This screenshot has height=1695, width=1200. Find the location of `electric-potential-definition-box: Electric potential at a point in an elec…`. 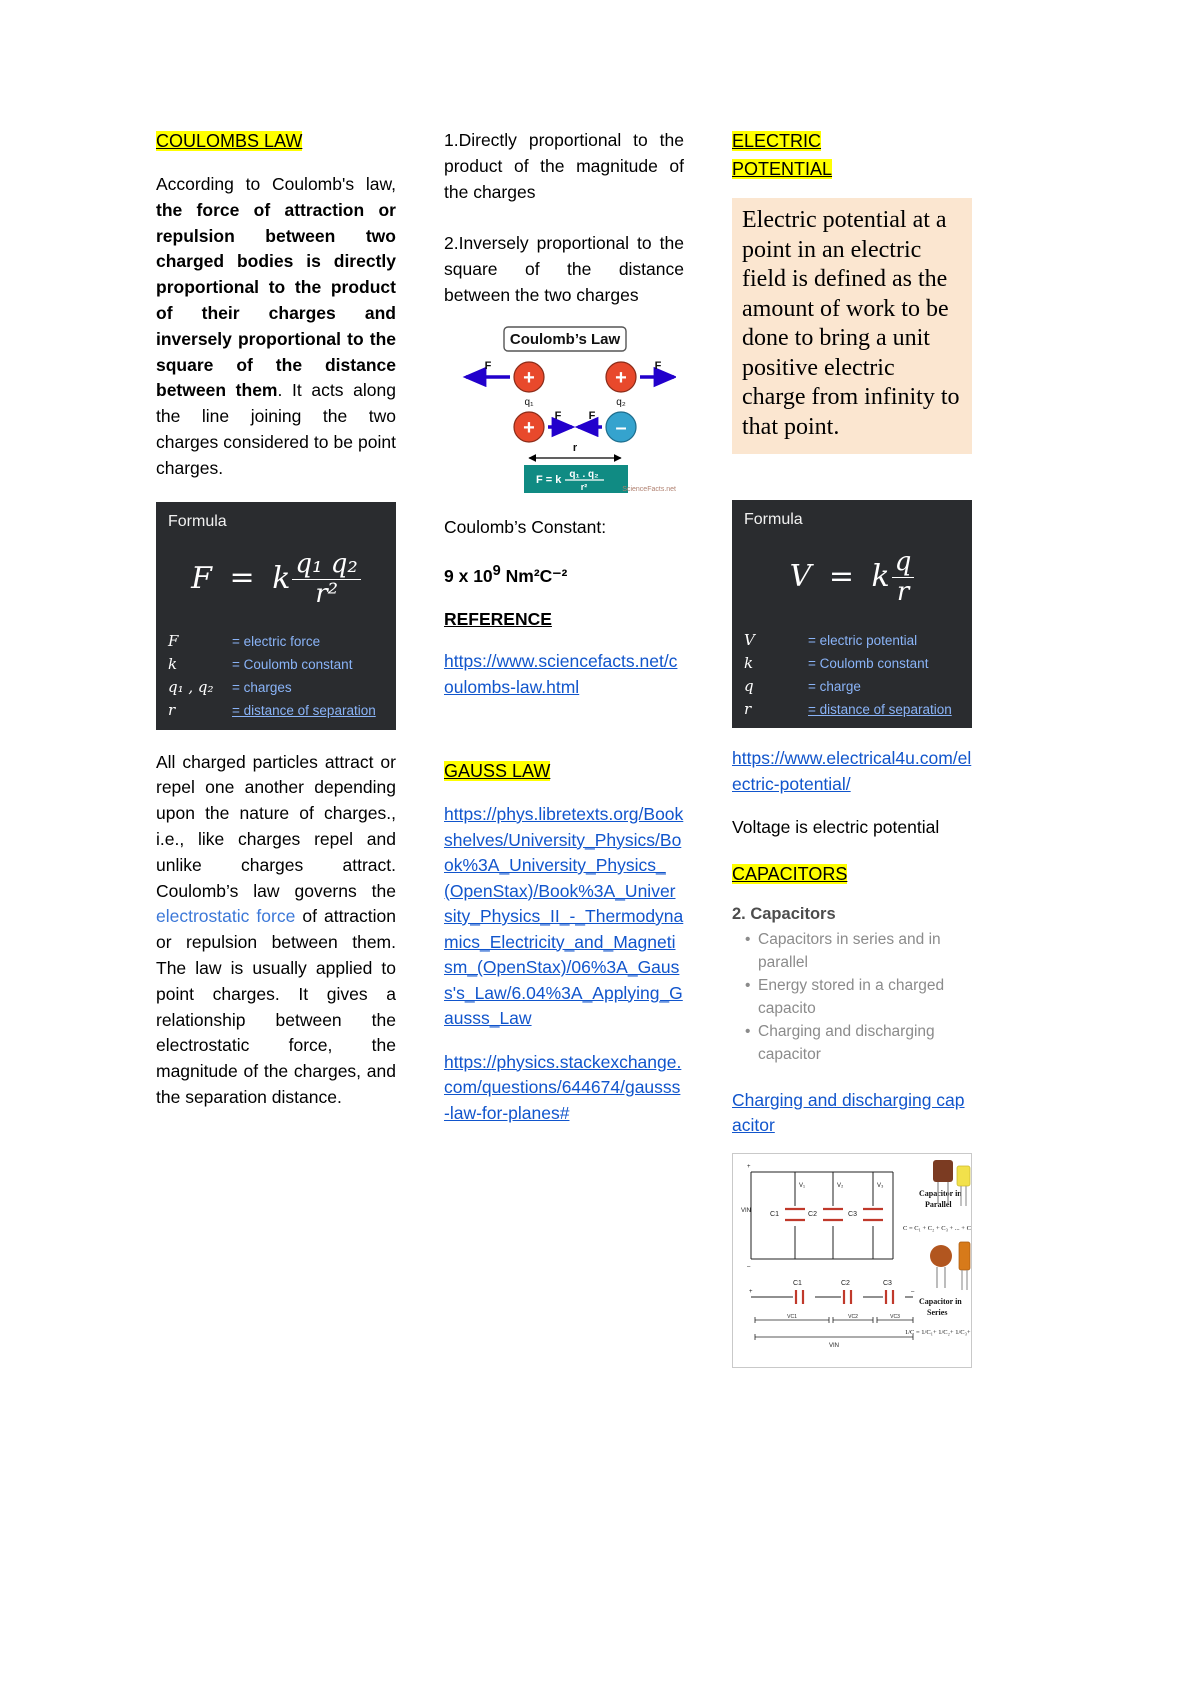

electric-potential-definition-box: Electric potential at a point in an elec… is located at coordinates (852, 326).